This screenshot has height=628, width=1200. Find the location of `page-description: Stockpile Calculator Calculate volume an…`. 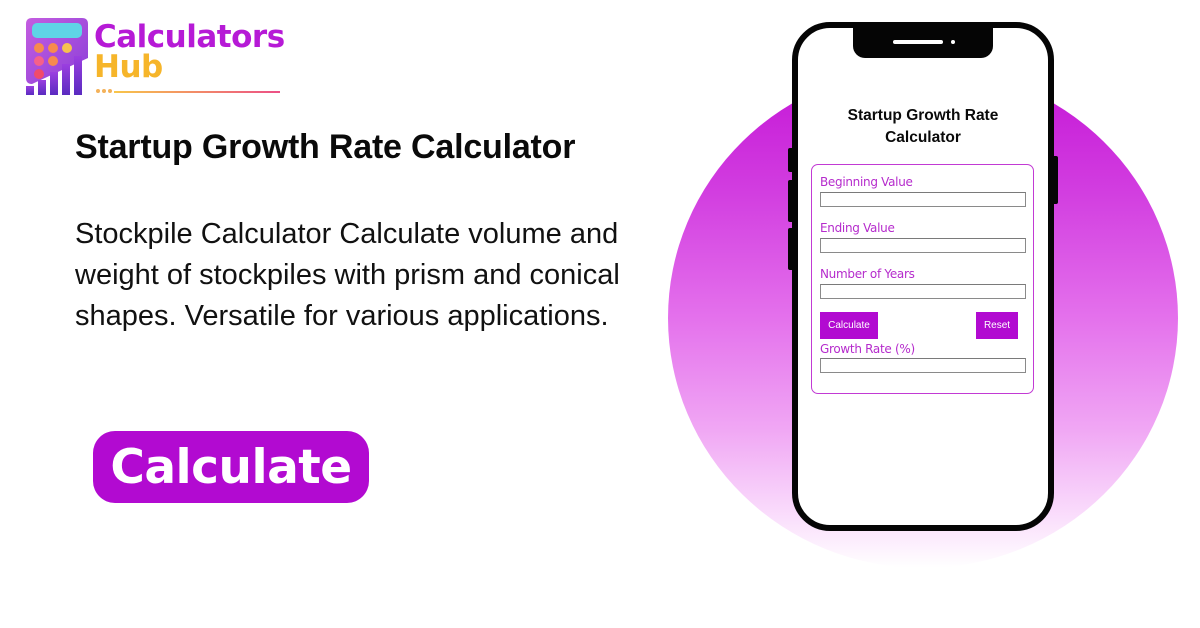

page-description: Stockpile Calculator Calculate volume an… is located at coordinates (347, 275).